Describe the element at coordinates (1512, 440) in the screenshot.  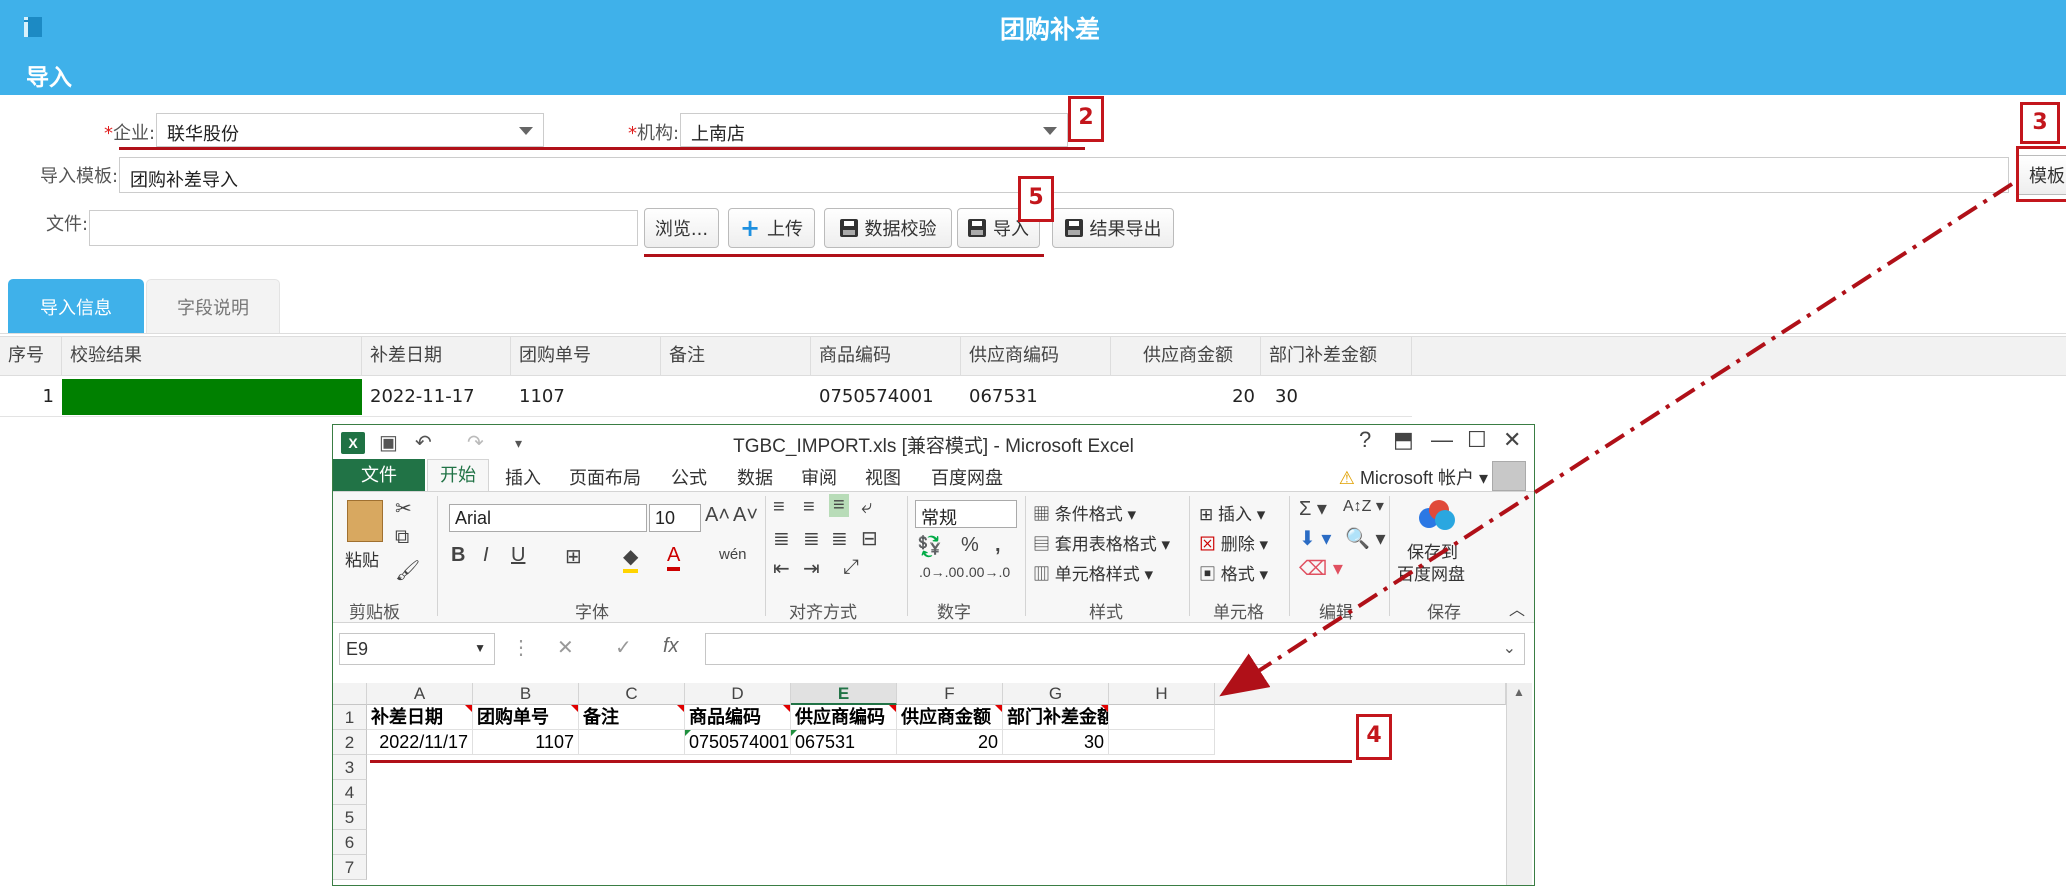
I see `close-icon: ✕` at that location.